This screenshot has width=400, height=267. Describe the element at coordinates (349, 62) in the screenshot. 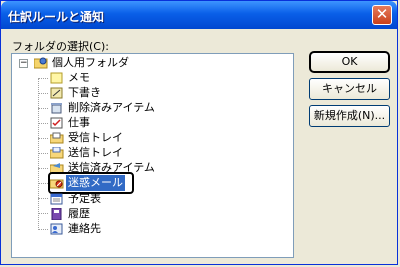

I see `ok-button: OK` at that location.